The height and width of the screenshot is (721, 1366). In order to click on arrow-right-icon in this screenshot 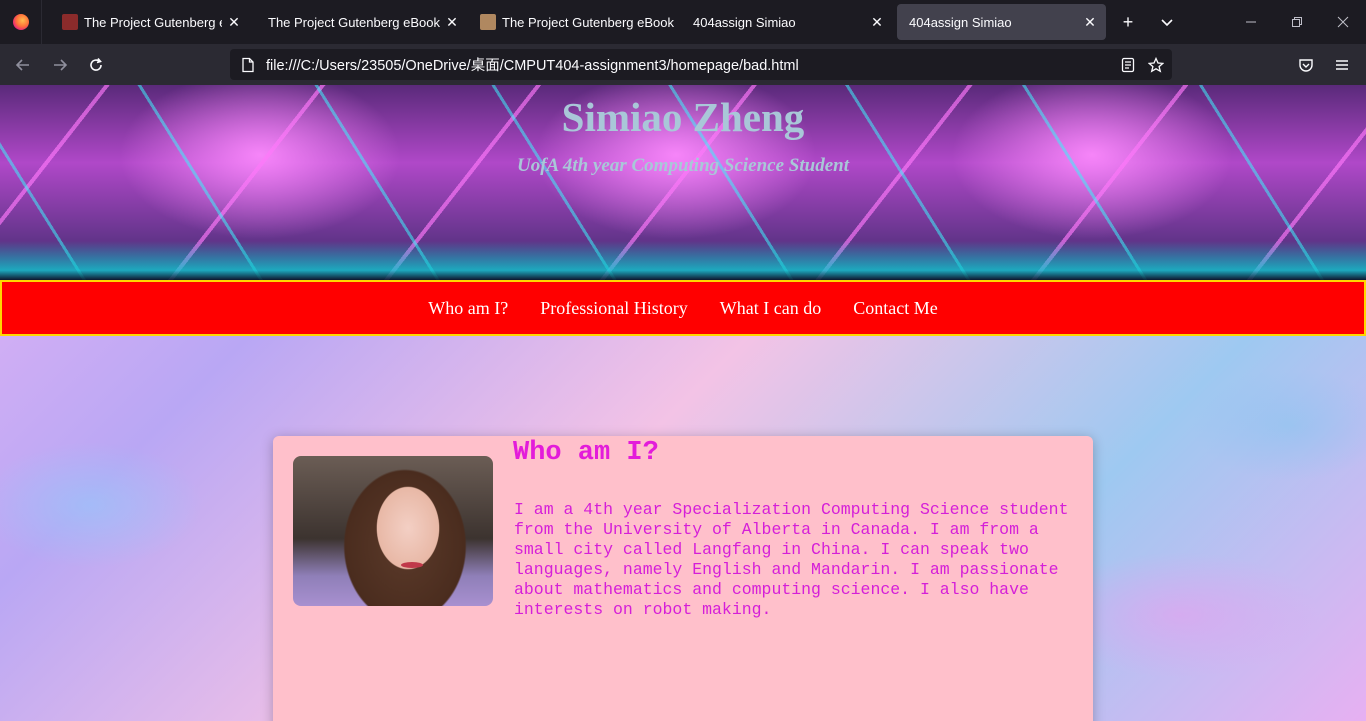, I will do `click(61, 65)`.